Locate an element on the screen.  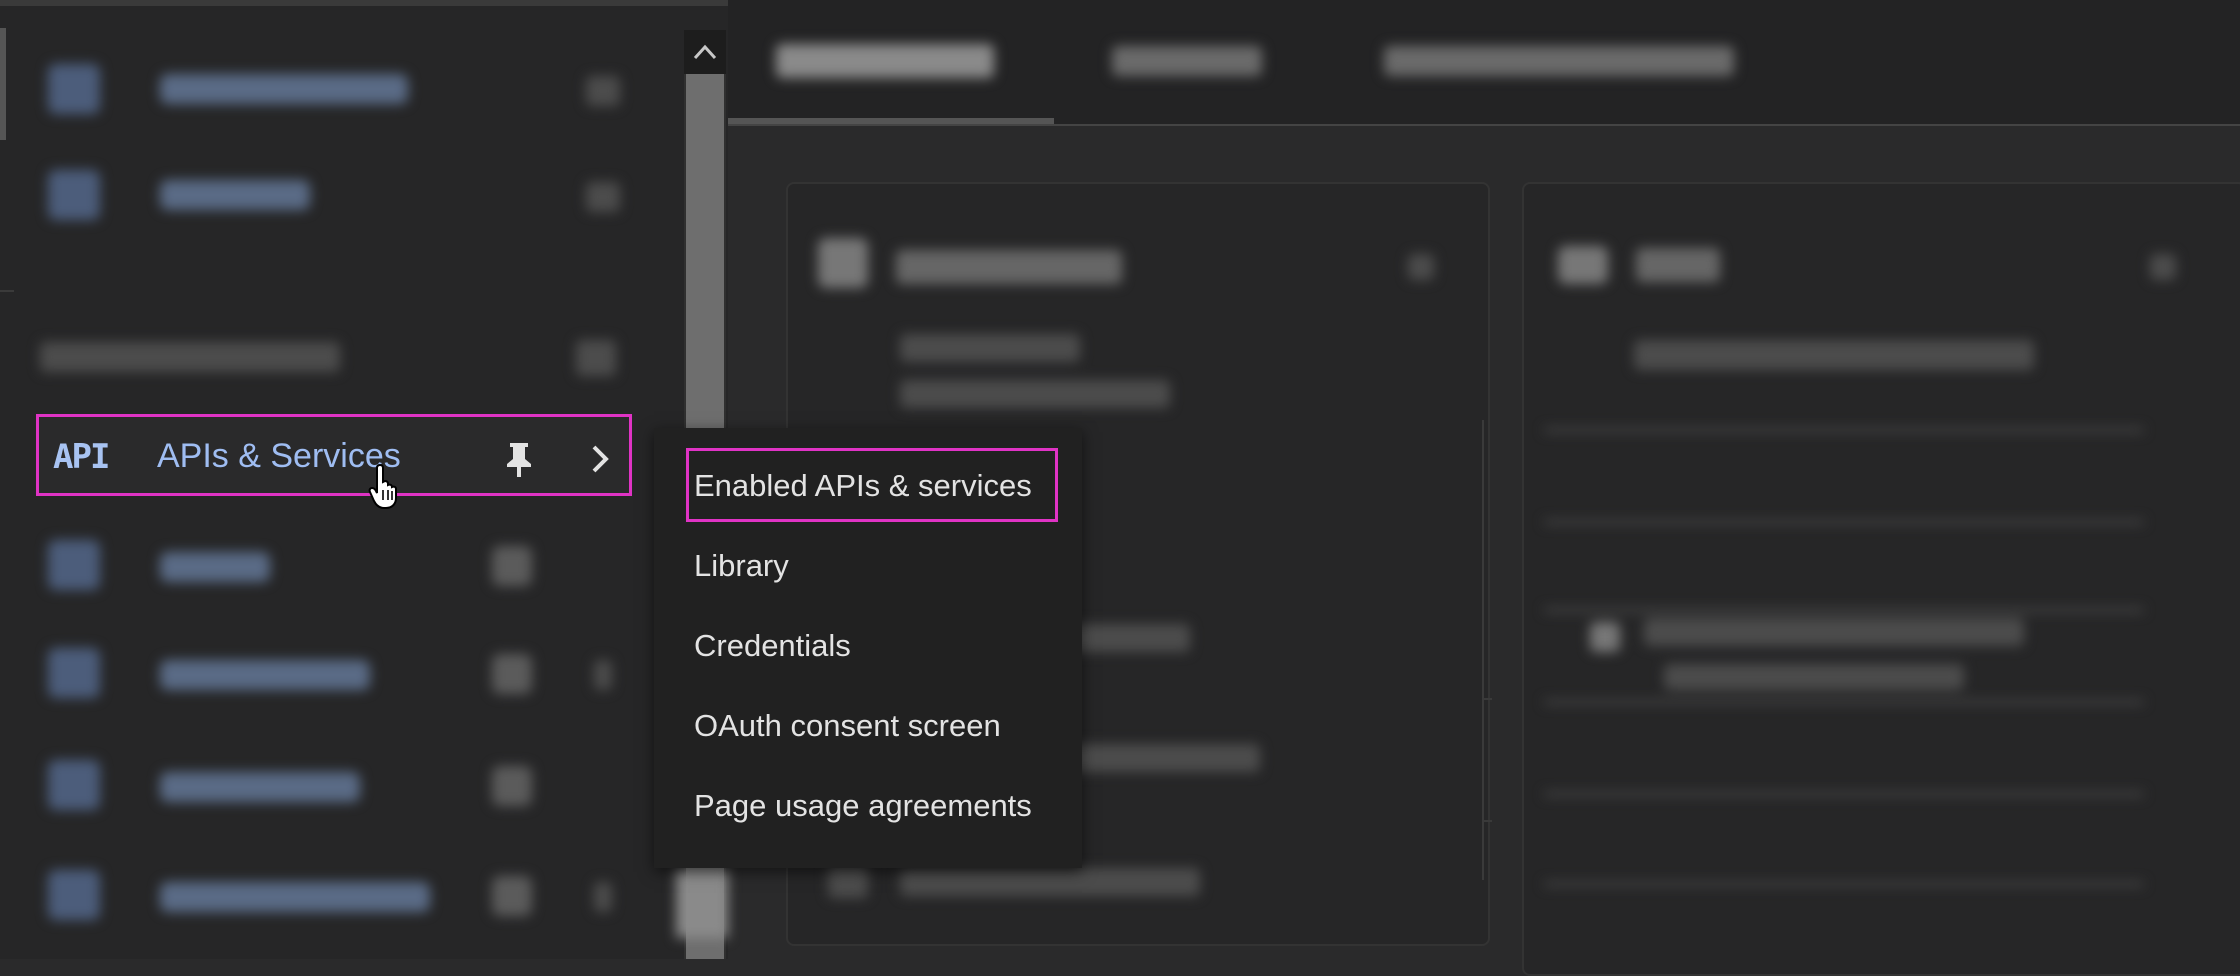
api-icon: API is located at coordinates (81, 457).